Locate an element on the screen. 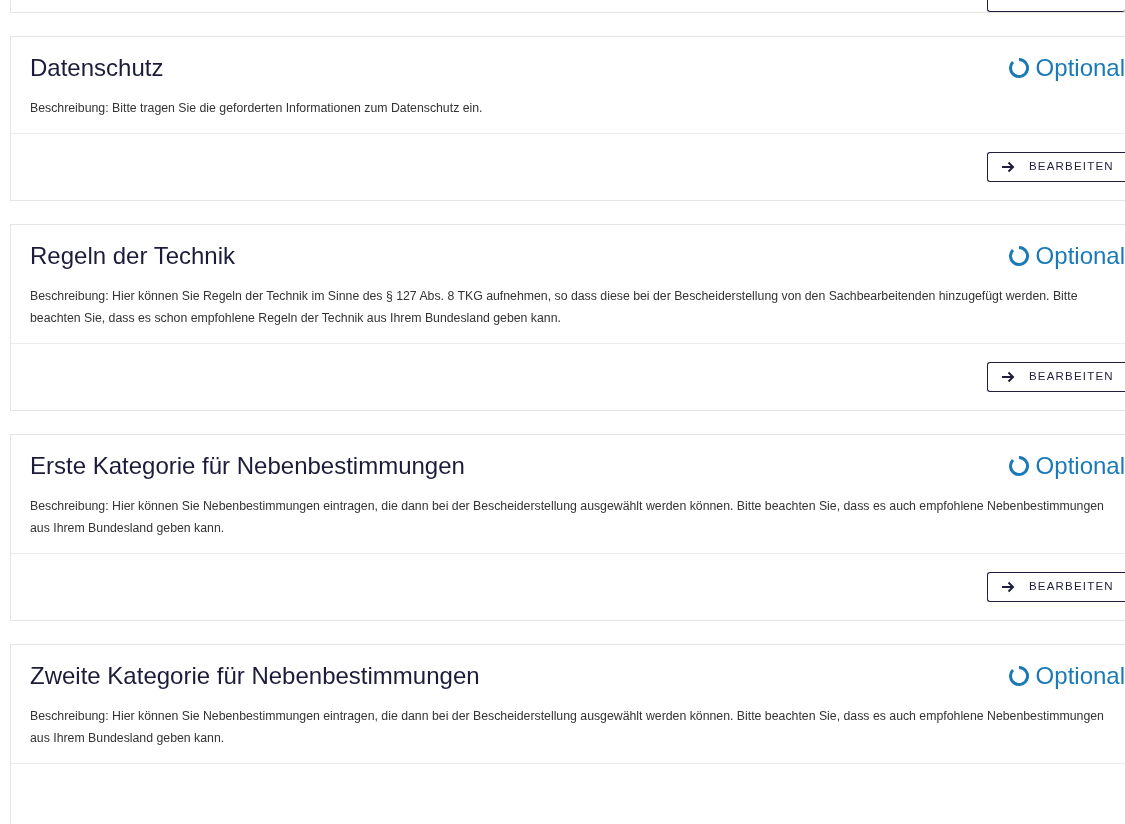  section-title: Erste Kategorie für Nebenbestimmungen is located at coordinates (247, 466).